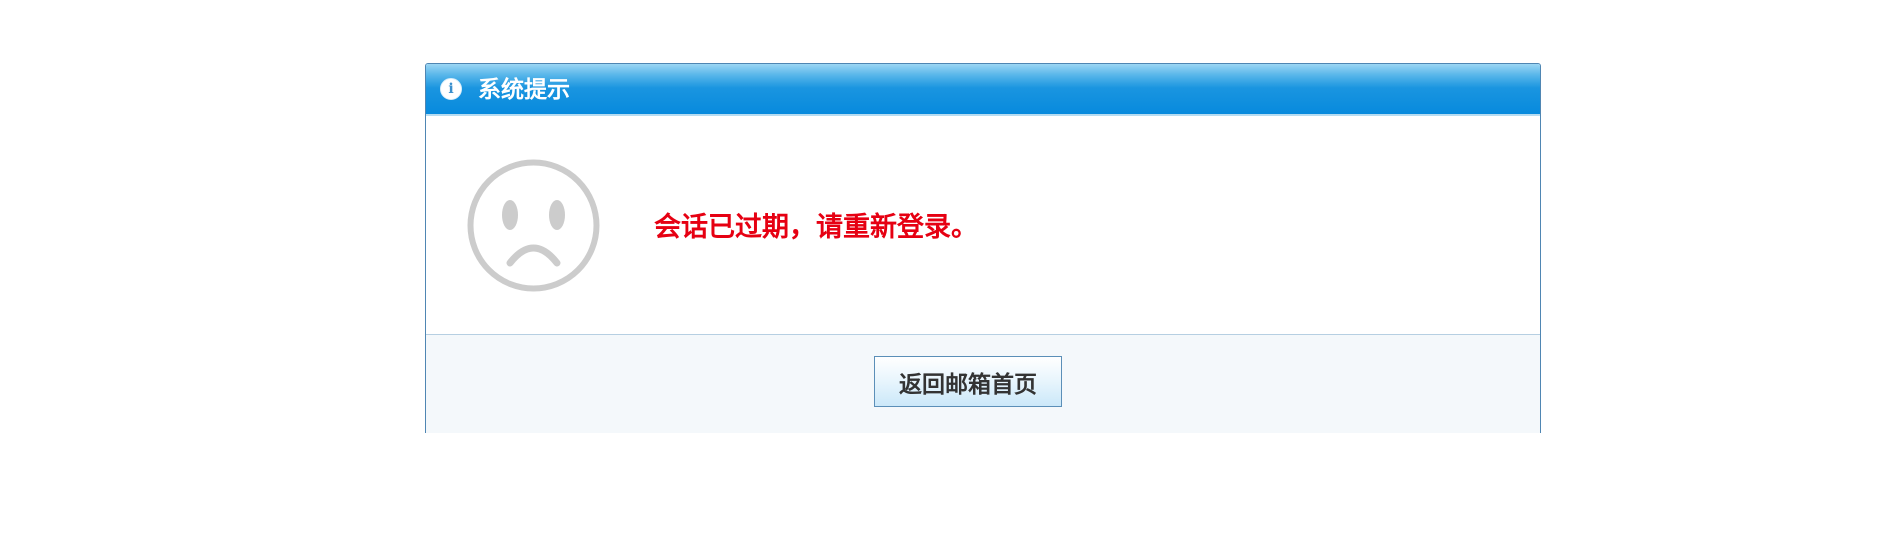  I want to click on session-expired-message: 会话已过期，请重新登录。, so click(816, 227).